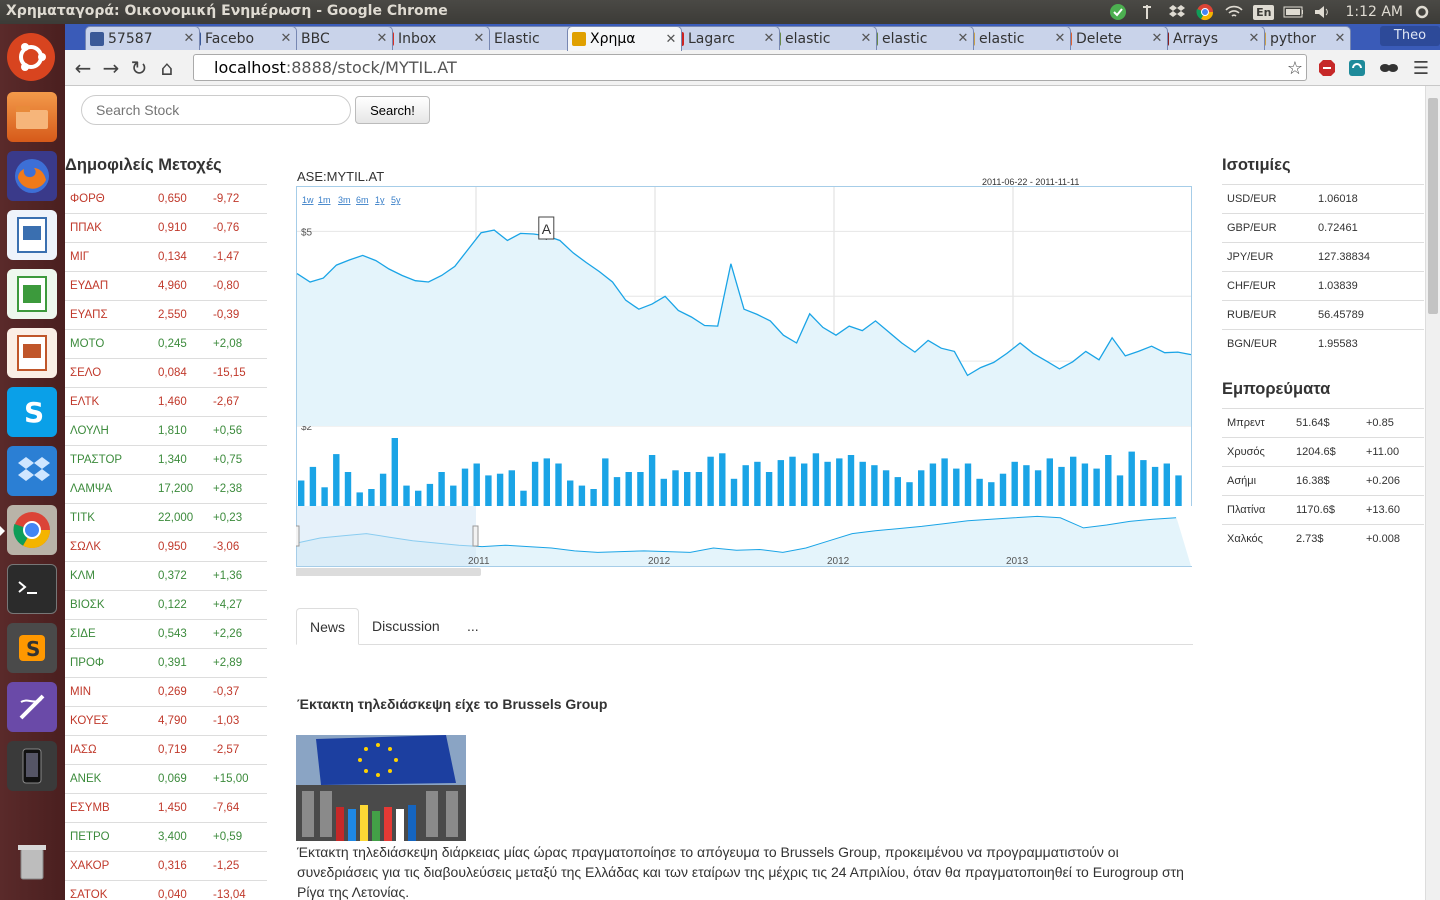 The width and height of the screenshot is (1440, 900). Describe the element at coordinates (1295, 68) in the screenshot. I see `bookmark-star-icon: ☆` at that location.